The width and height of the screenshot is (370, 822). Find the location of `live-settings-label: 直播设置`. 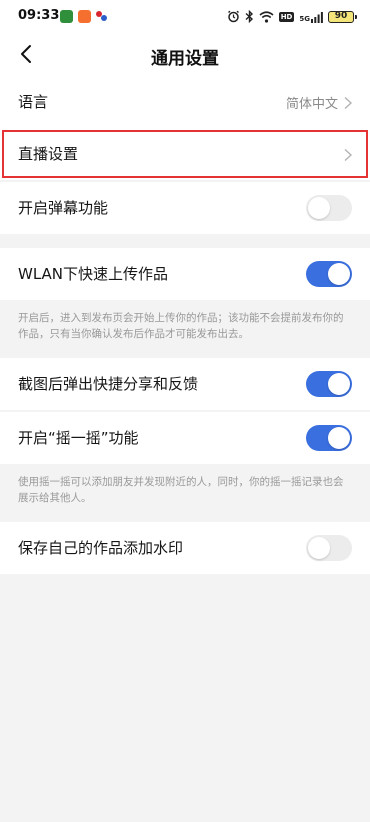

live-settings-label: 直播设置 is located at coordinates (48, 154).